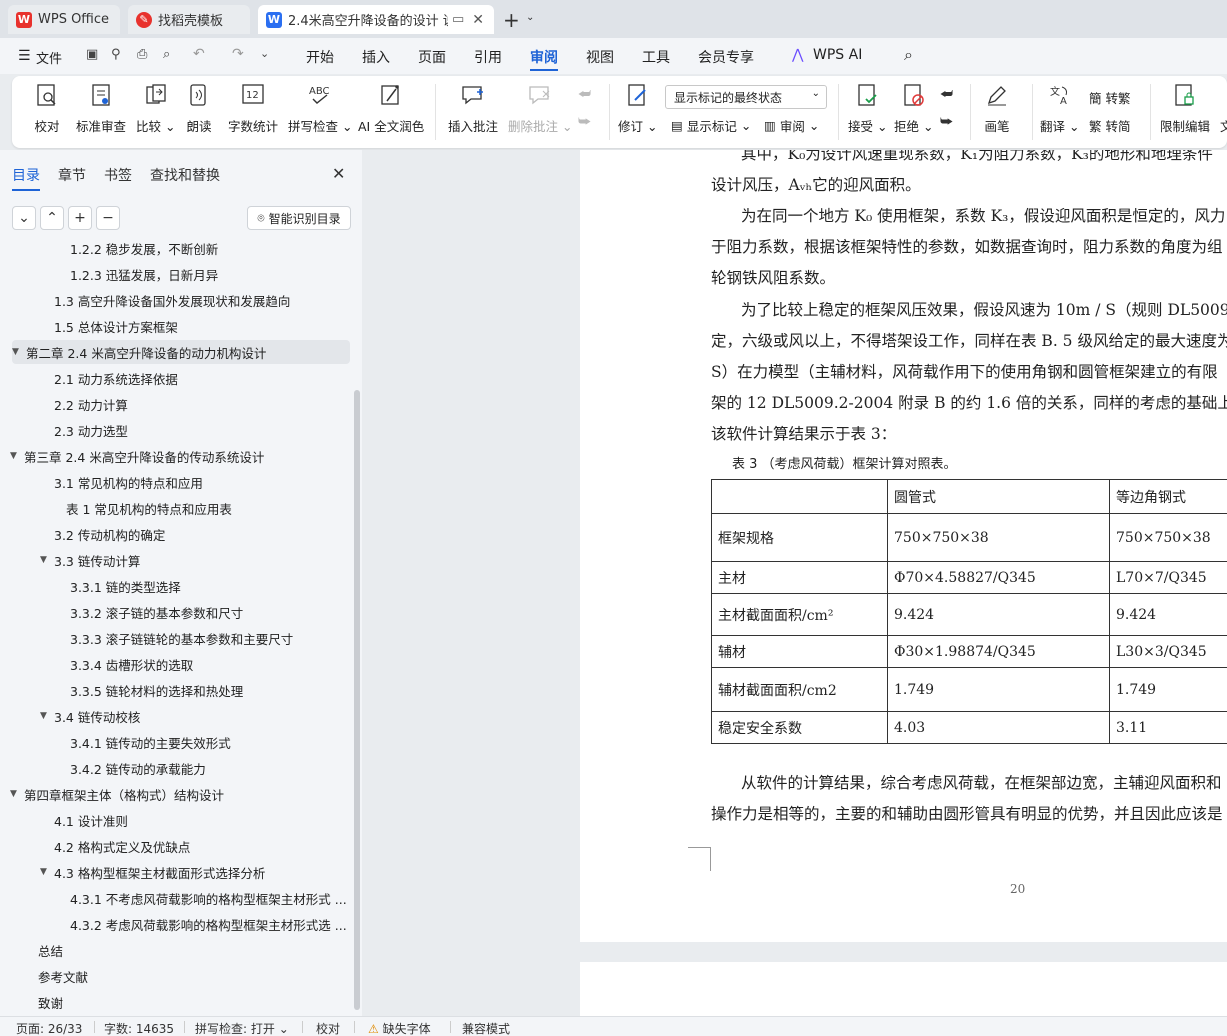  I want to click on toc-item: 4.2 格构式定义及优缺点, so click(176, 846).